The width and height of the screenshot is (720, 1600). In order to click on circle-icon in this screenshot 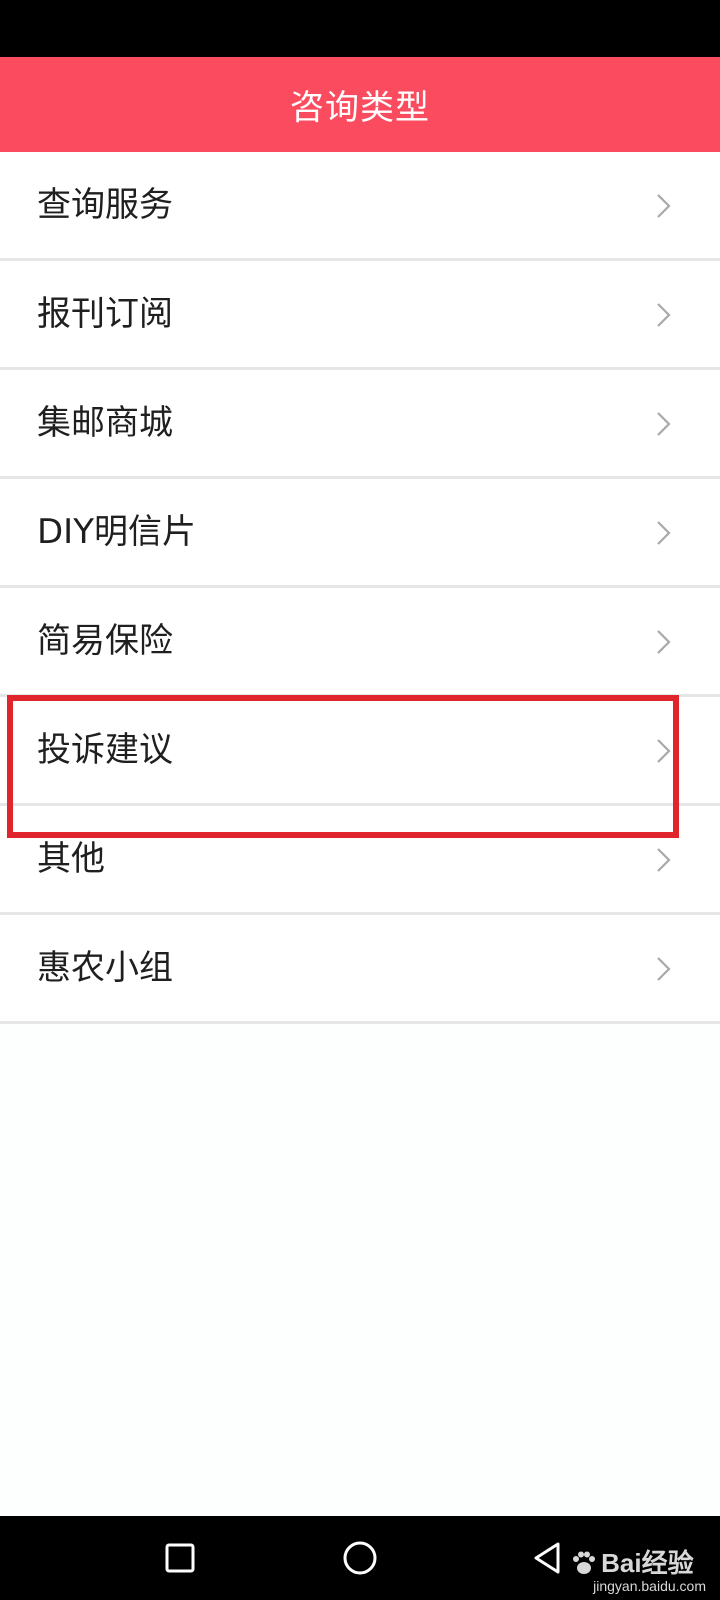, I will do `click(360, 1558)`.